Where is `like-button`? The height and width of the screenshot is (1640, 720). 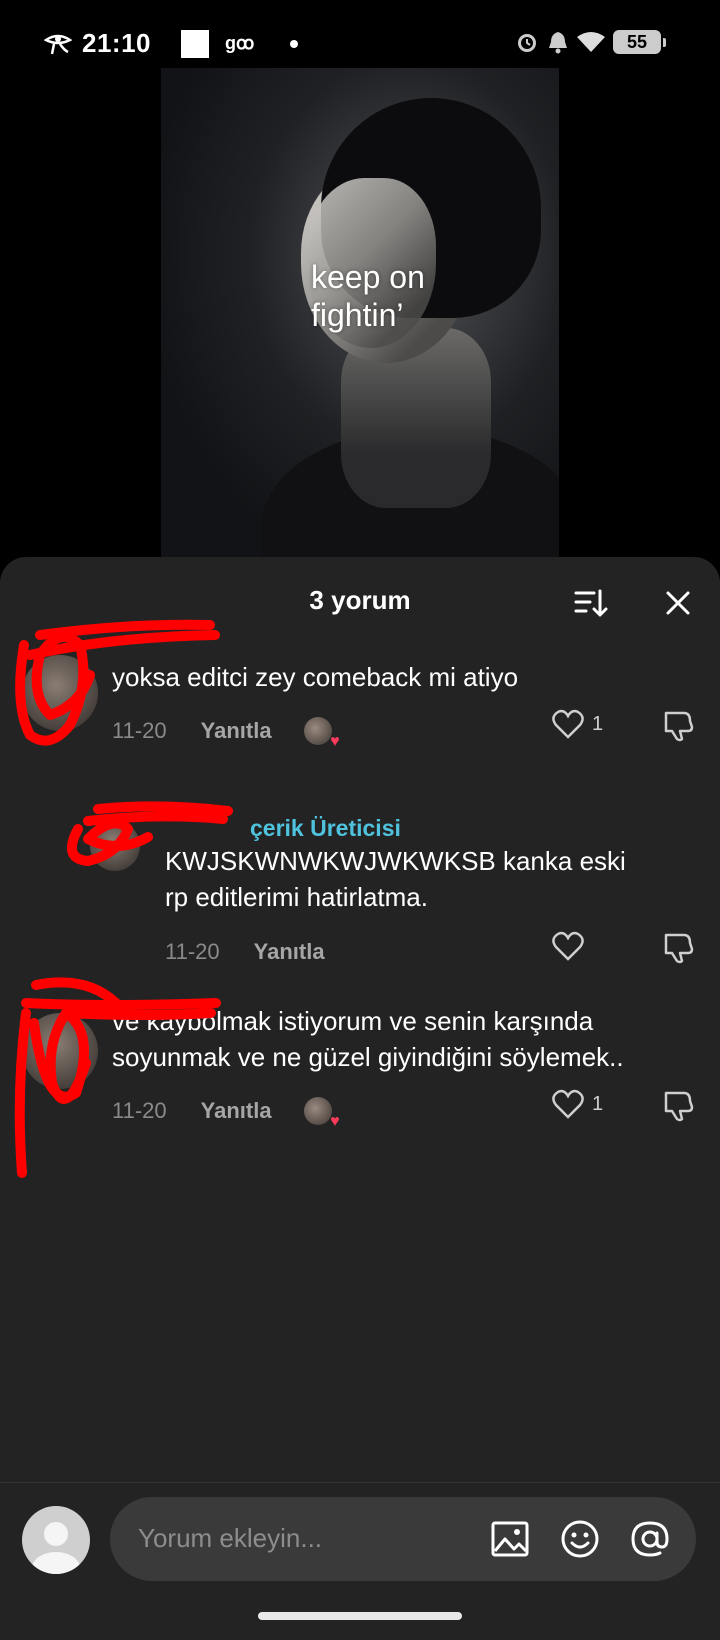
like-button is located at coordinates (572, 946).